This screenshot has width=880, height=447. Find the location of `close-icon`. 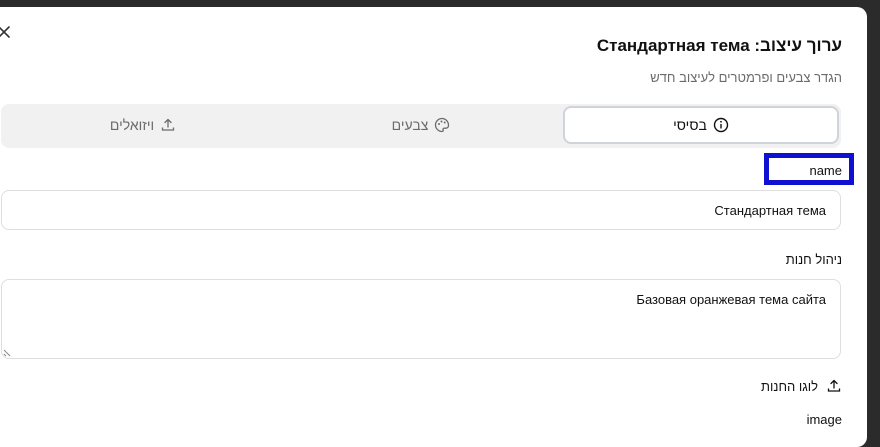

close-icon is located at coordinates (6, 32).